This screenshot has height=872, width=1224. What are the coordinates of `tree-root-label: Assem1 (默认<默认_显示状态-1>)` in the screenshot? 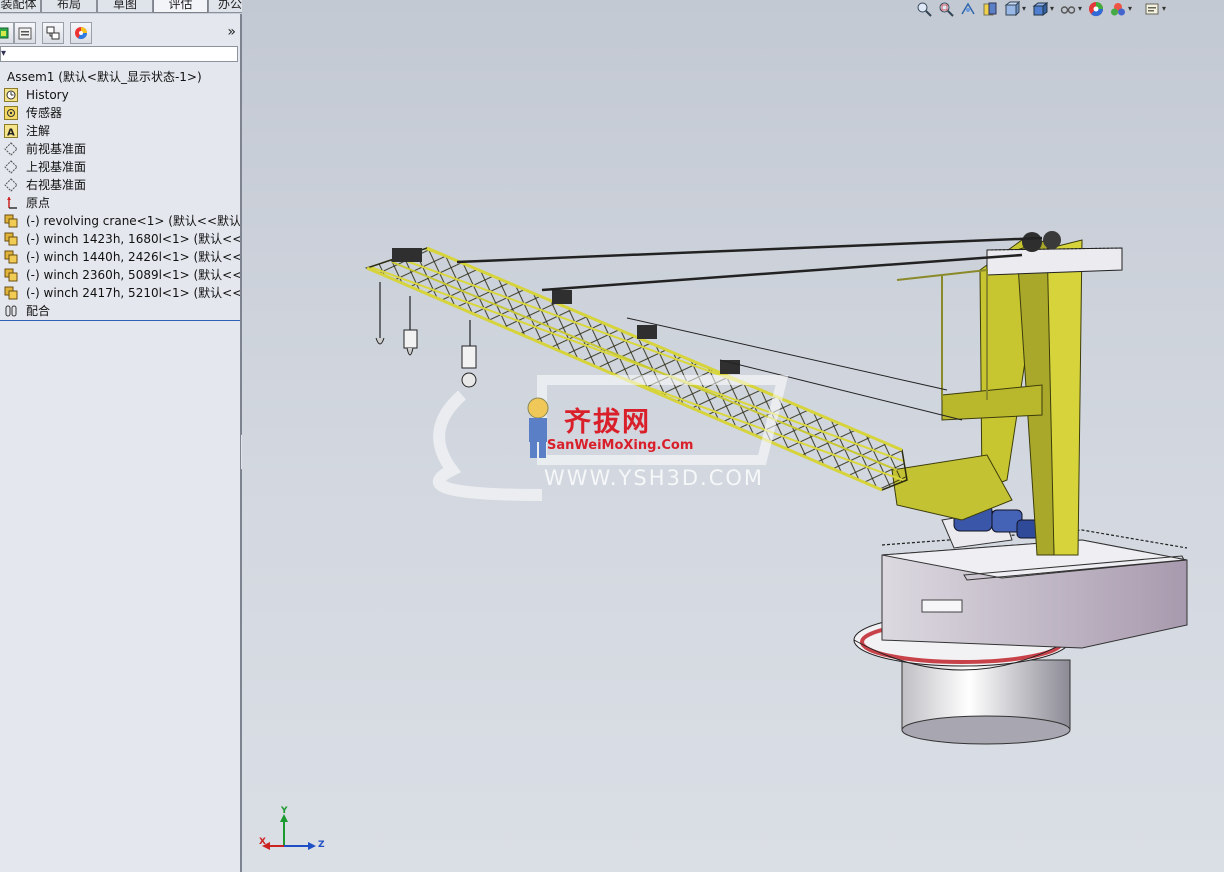 It's located at (104, 77).